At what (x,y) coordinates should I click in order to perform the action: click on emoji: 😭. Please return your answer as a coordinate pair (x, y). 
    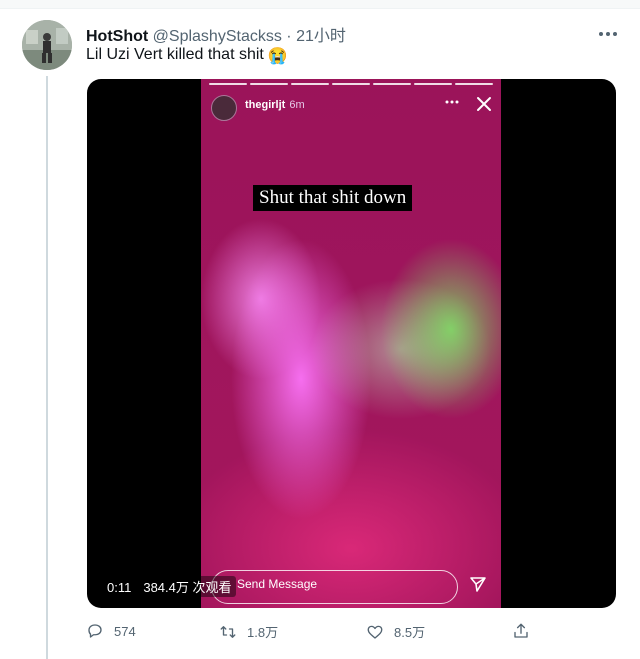
    Looking at the image, I should click on (277, 56).